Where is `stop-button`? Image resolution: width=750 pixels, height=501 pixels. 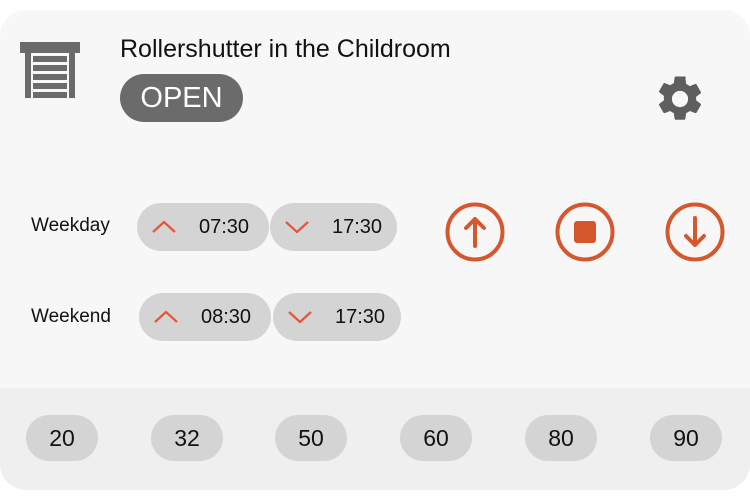 stop-button is located at coordinates (585, 232).